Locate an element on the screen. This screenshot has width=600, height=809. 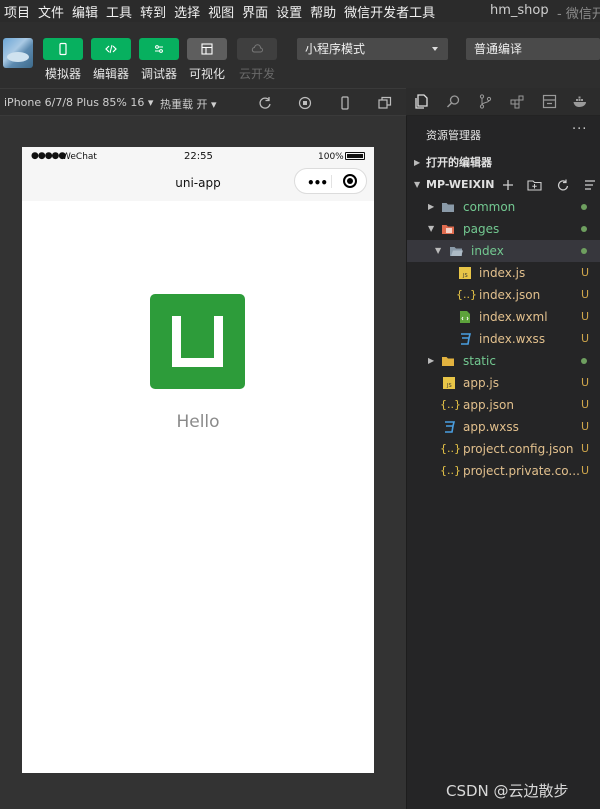
tree-item-app-js: JS app.js U is located at coordinates (503, 383).